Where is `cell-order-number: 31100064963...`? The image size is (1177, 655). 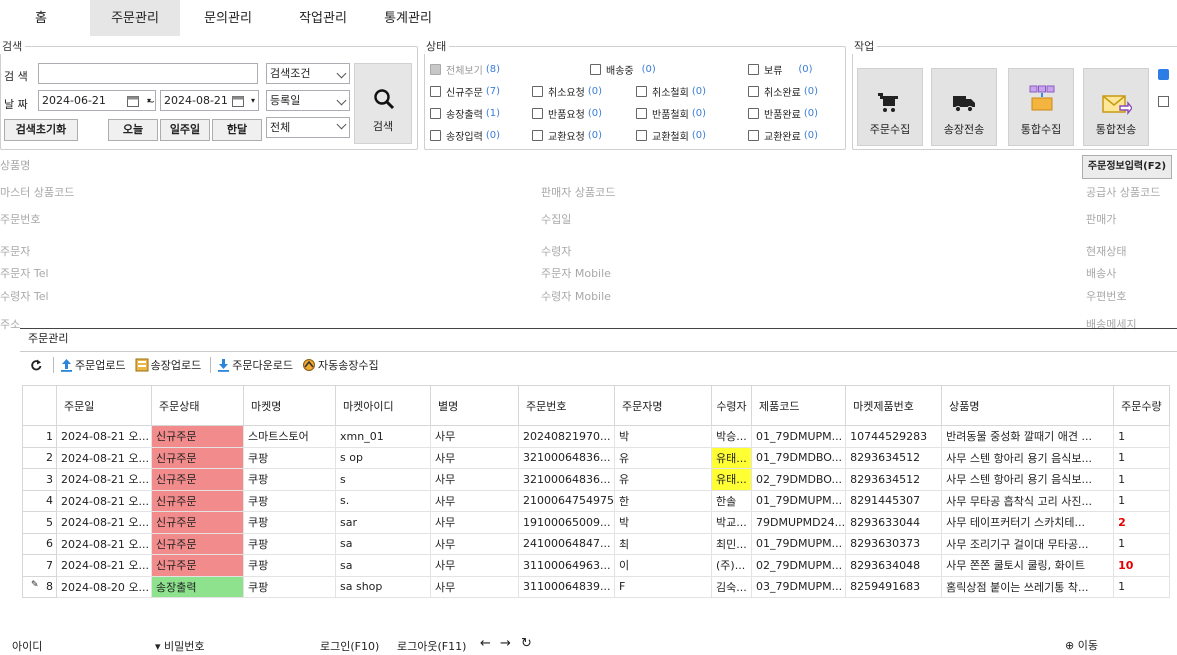
cell-order-number: 31100064963... is located at coordinates (566, 565).